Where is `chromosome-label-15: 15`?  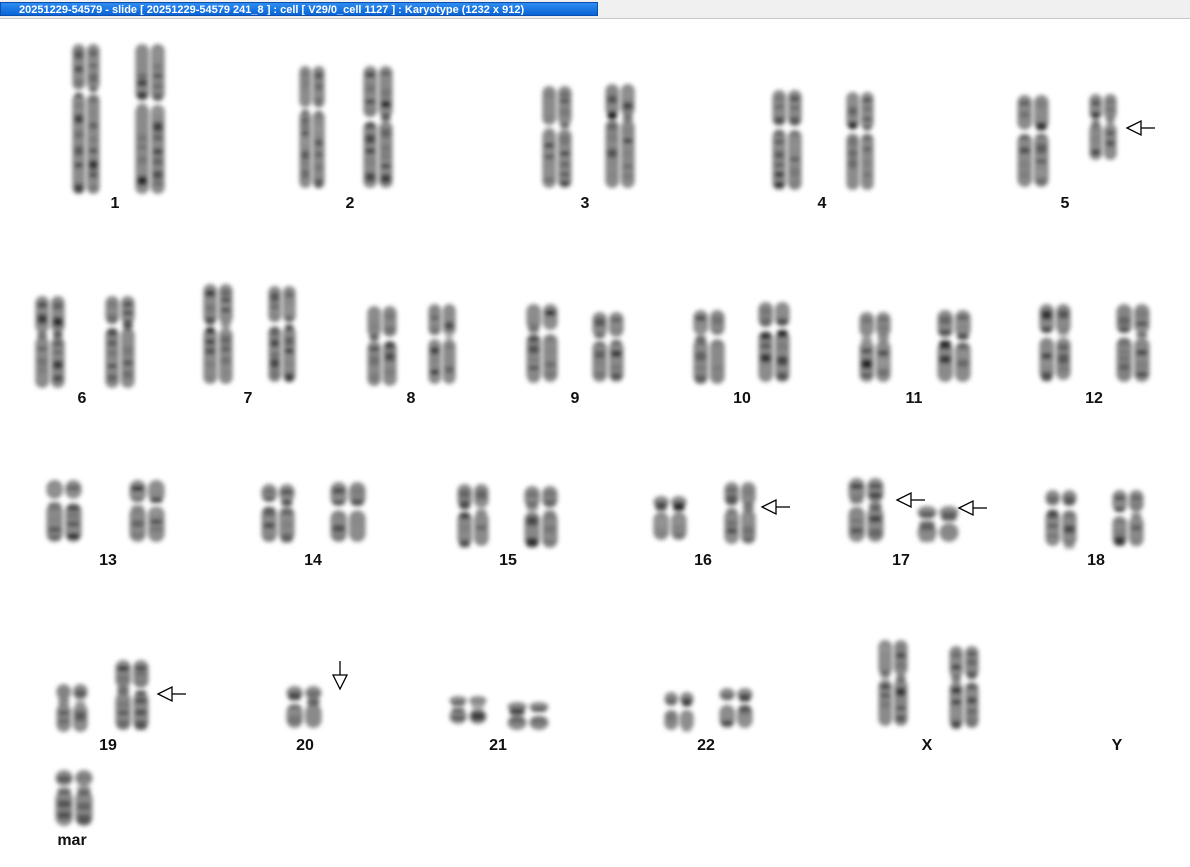
chromosome-label-15: 15 is located at coordinates (508, 560).